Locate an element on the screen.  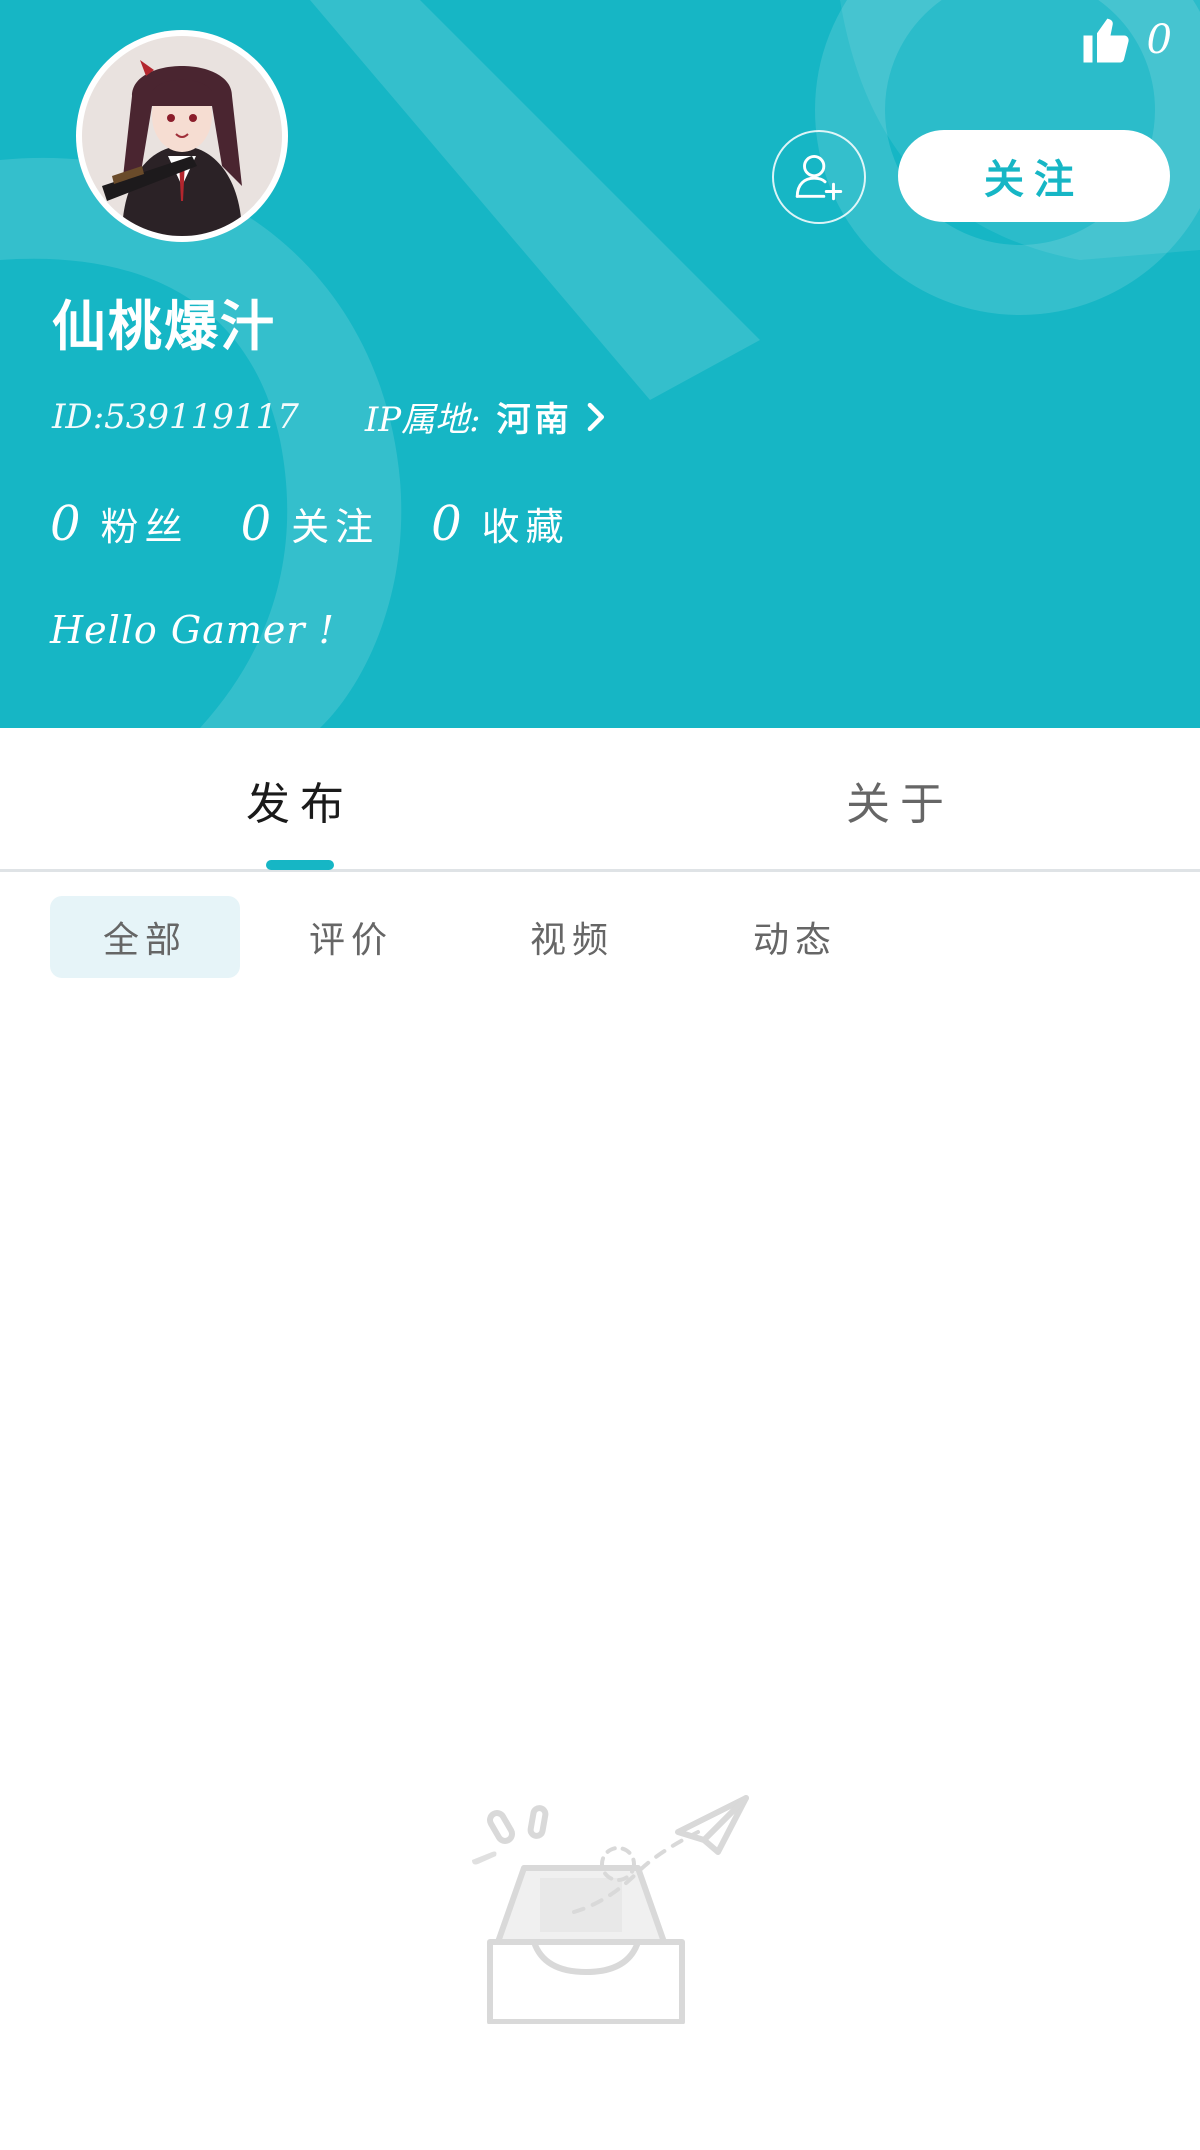
stat-favorites: 0 收藏 is located at coordinates (500, 524).